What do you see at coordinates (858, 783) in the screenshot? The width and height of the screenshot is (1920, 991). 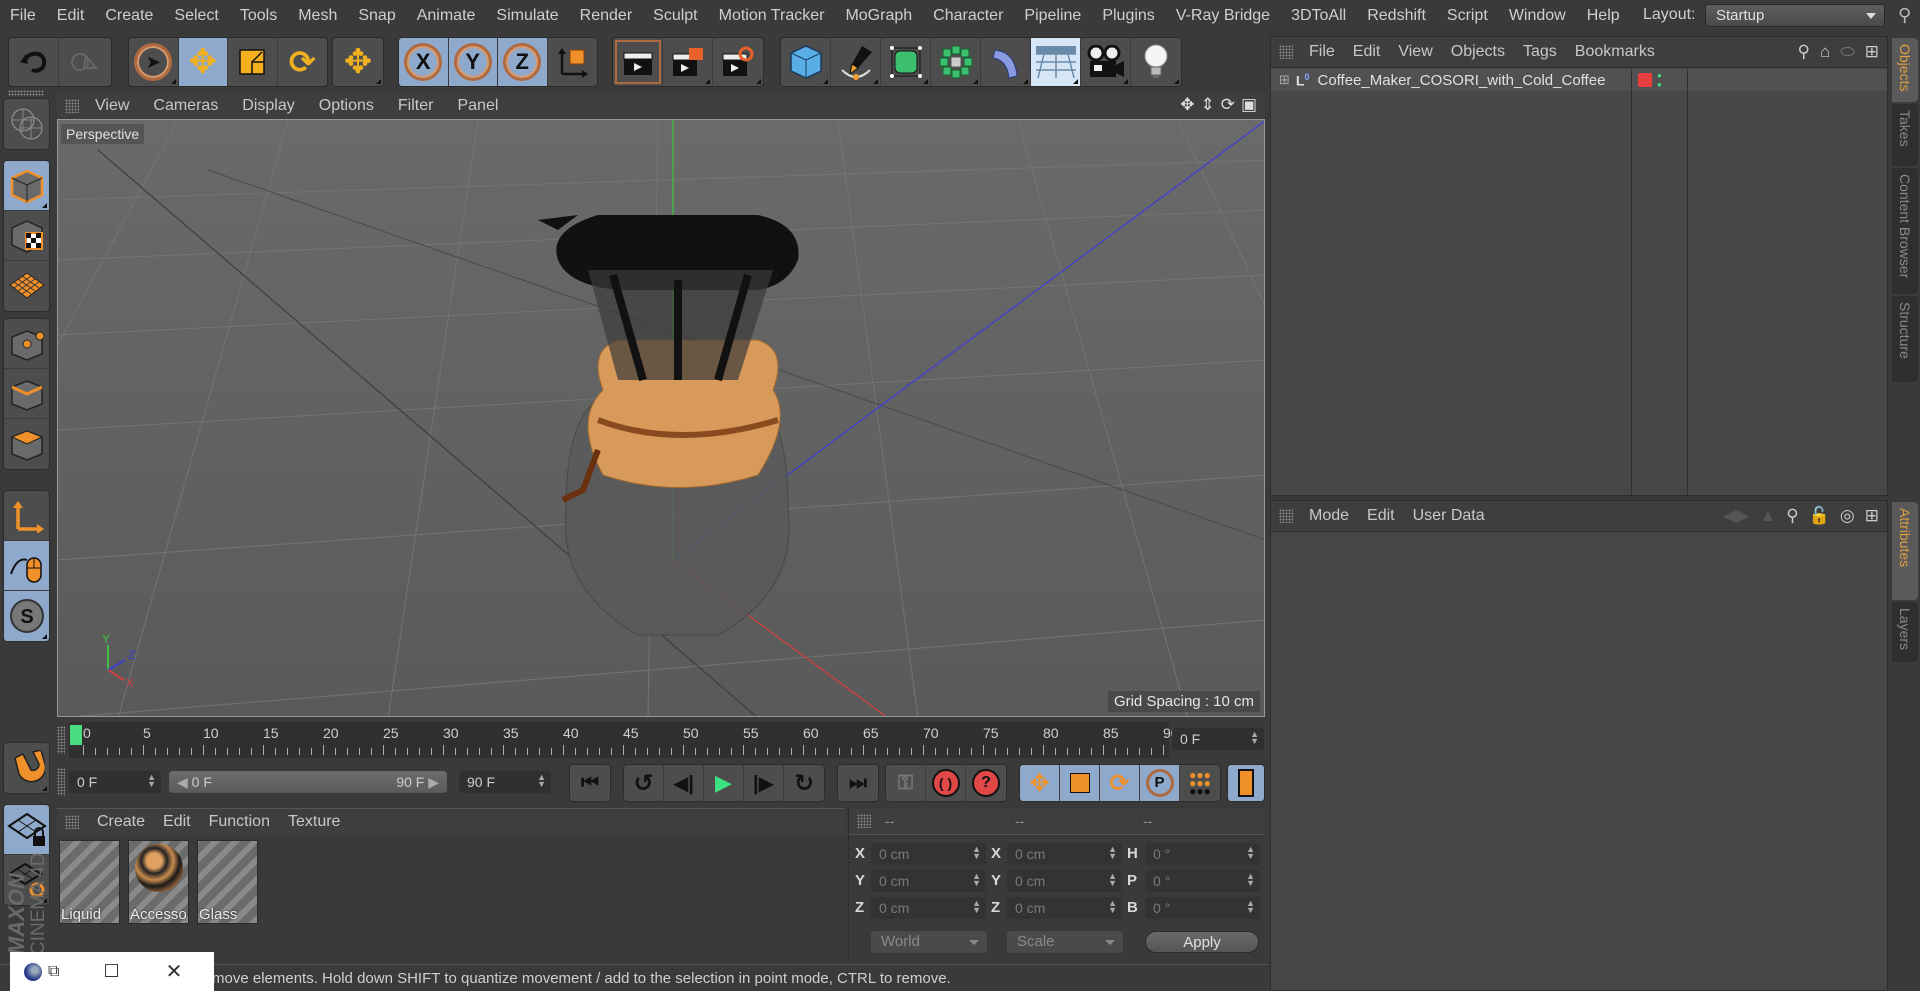 I see `goto-end-button: ⏭` at bounding box center [858, 783].